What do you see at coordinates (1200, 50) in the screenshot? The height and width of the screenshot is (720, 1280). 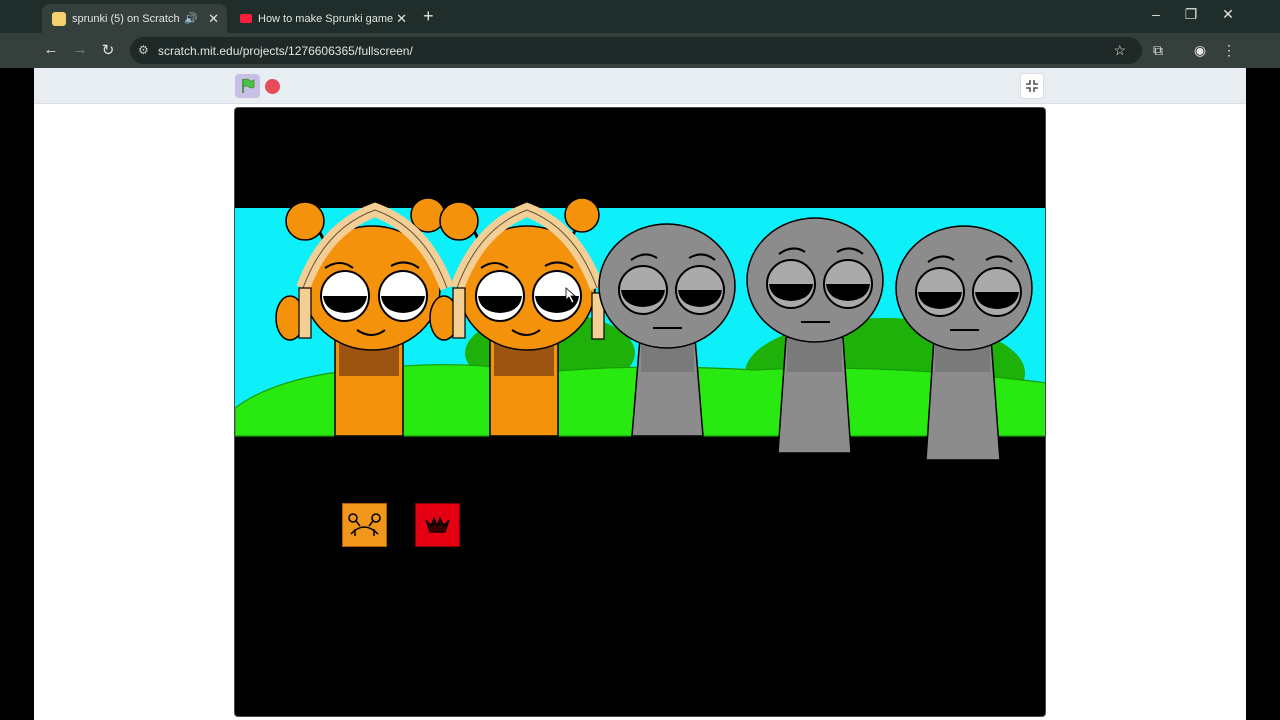 I see `profile-icon: ◉` at bounding box center [1200, 50].